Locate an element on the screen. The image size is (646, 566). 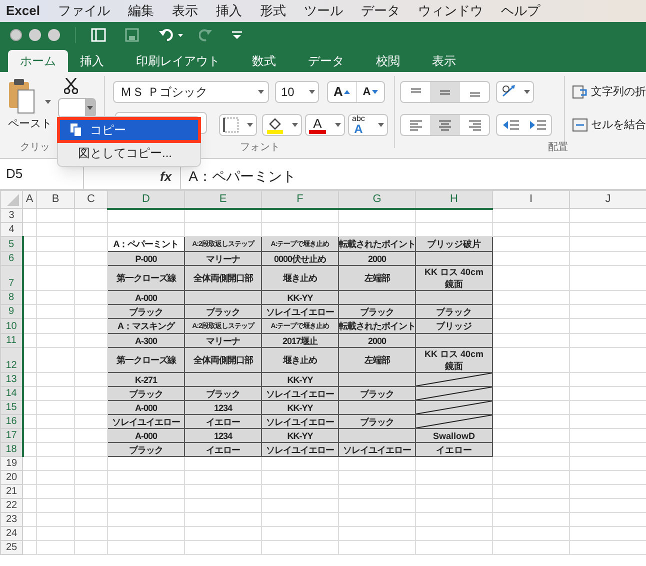
row-header: 8 is located at coordinates (11, 297).